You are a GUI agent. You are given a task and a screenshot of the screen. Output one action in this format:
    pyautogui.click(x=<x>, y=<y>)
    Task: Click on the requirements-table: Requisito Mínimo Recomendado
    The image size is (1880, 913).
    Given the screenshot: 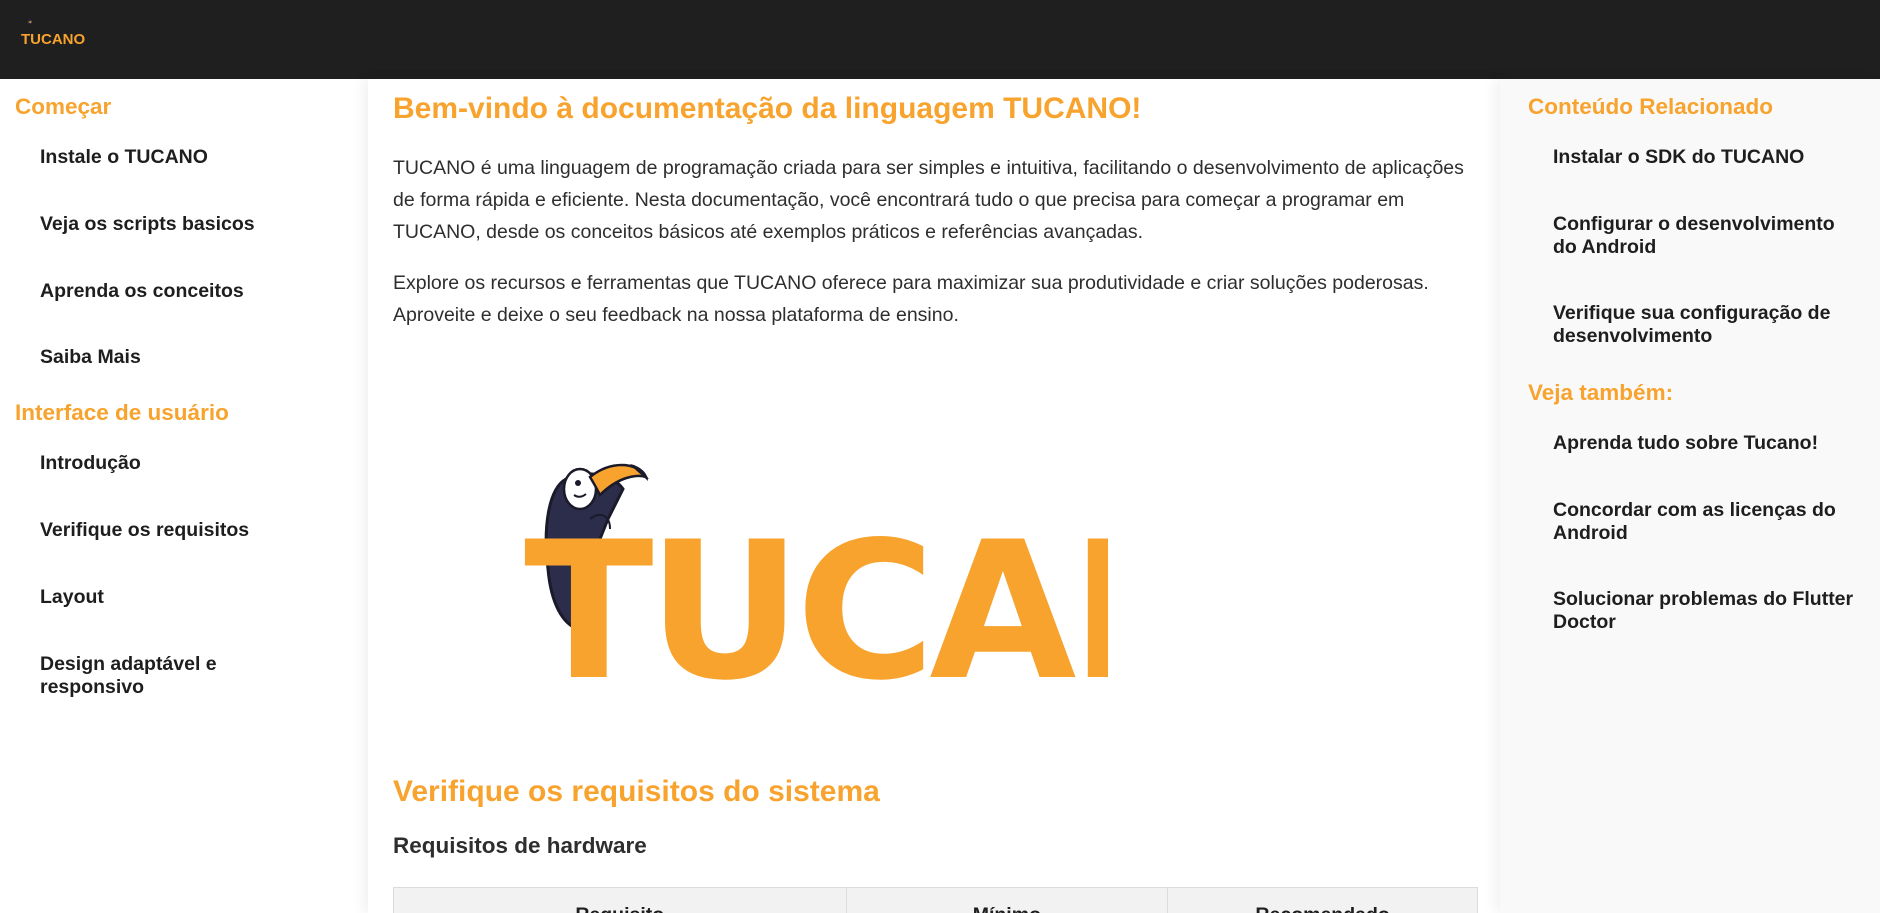 What is the action you would take?
    pyautogui.click(x=935, y=900)
    